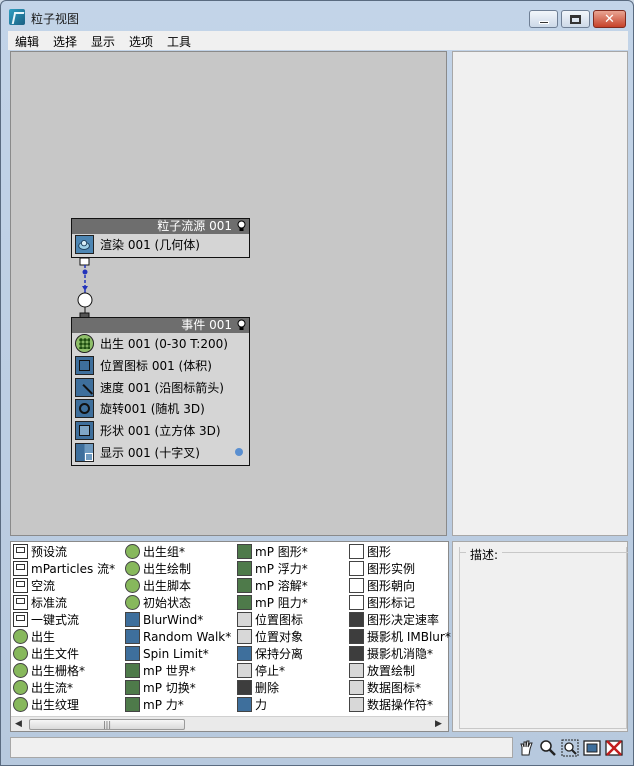  I want to click on depot-item-label: 位置对象, so click(279, 637).